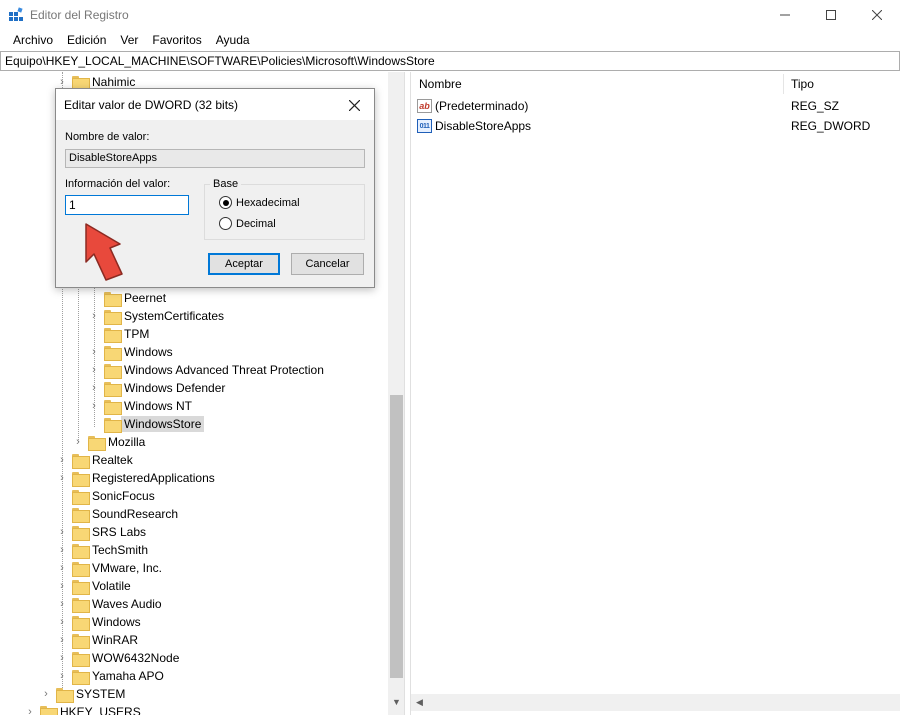 The width and height of the screenshot is (900, 715). I want to click on tree-item: TPM, so click(118, 334).